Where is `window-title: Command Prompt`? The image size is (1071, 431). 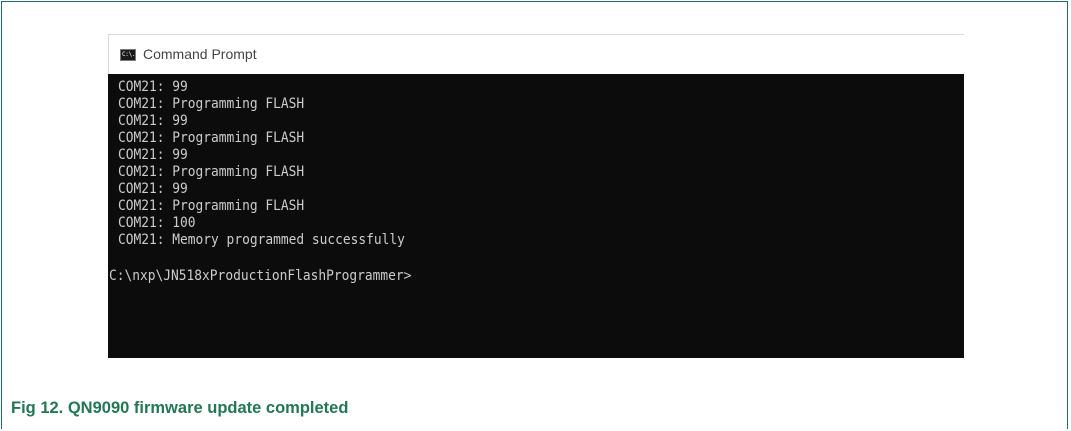 window-title: Command Prompt is located at coordinates (200, 54).